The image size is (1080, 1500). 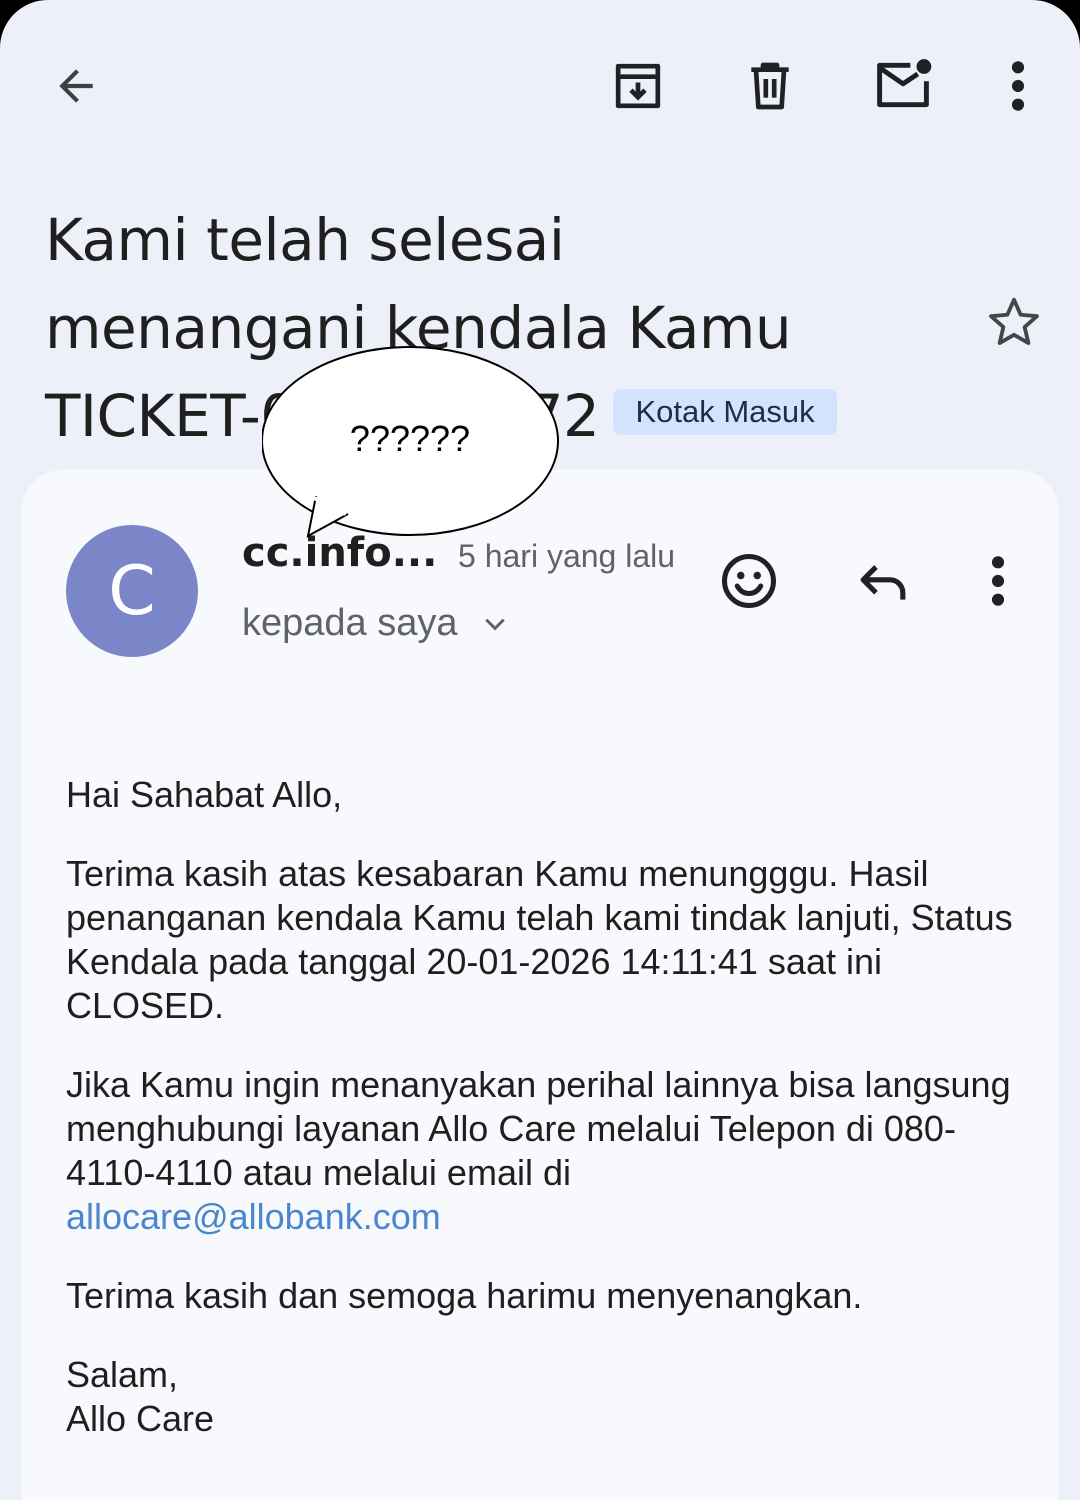 I want to click on mark-unread-button, so click(x=903, y=85).